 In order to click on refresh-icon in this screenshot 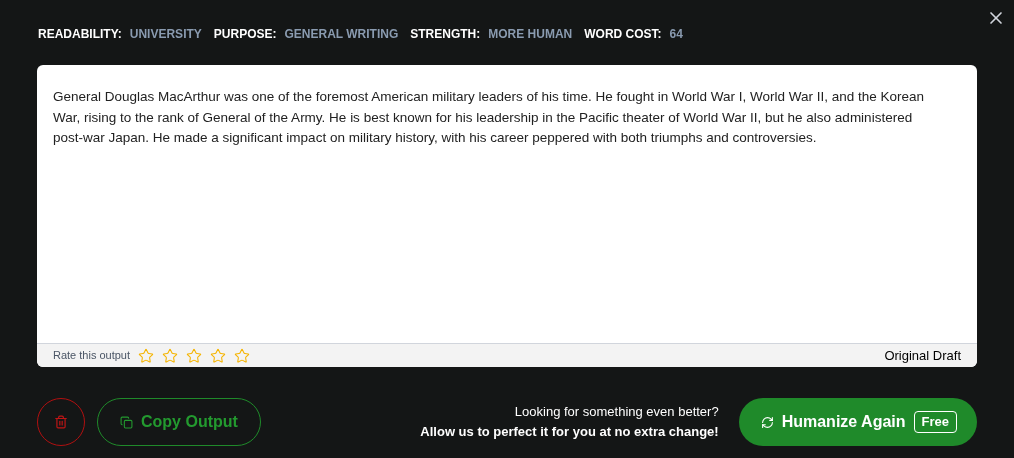, I will do `click(767, 422)`.